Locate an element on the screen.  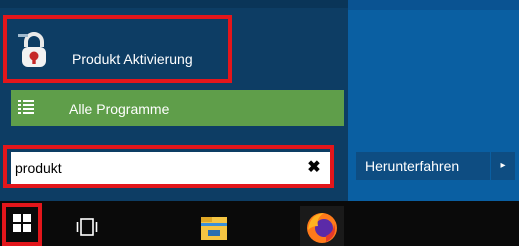
close-icon: ✖ is located at coordinates (314, 168).